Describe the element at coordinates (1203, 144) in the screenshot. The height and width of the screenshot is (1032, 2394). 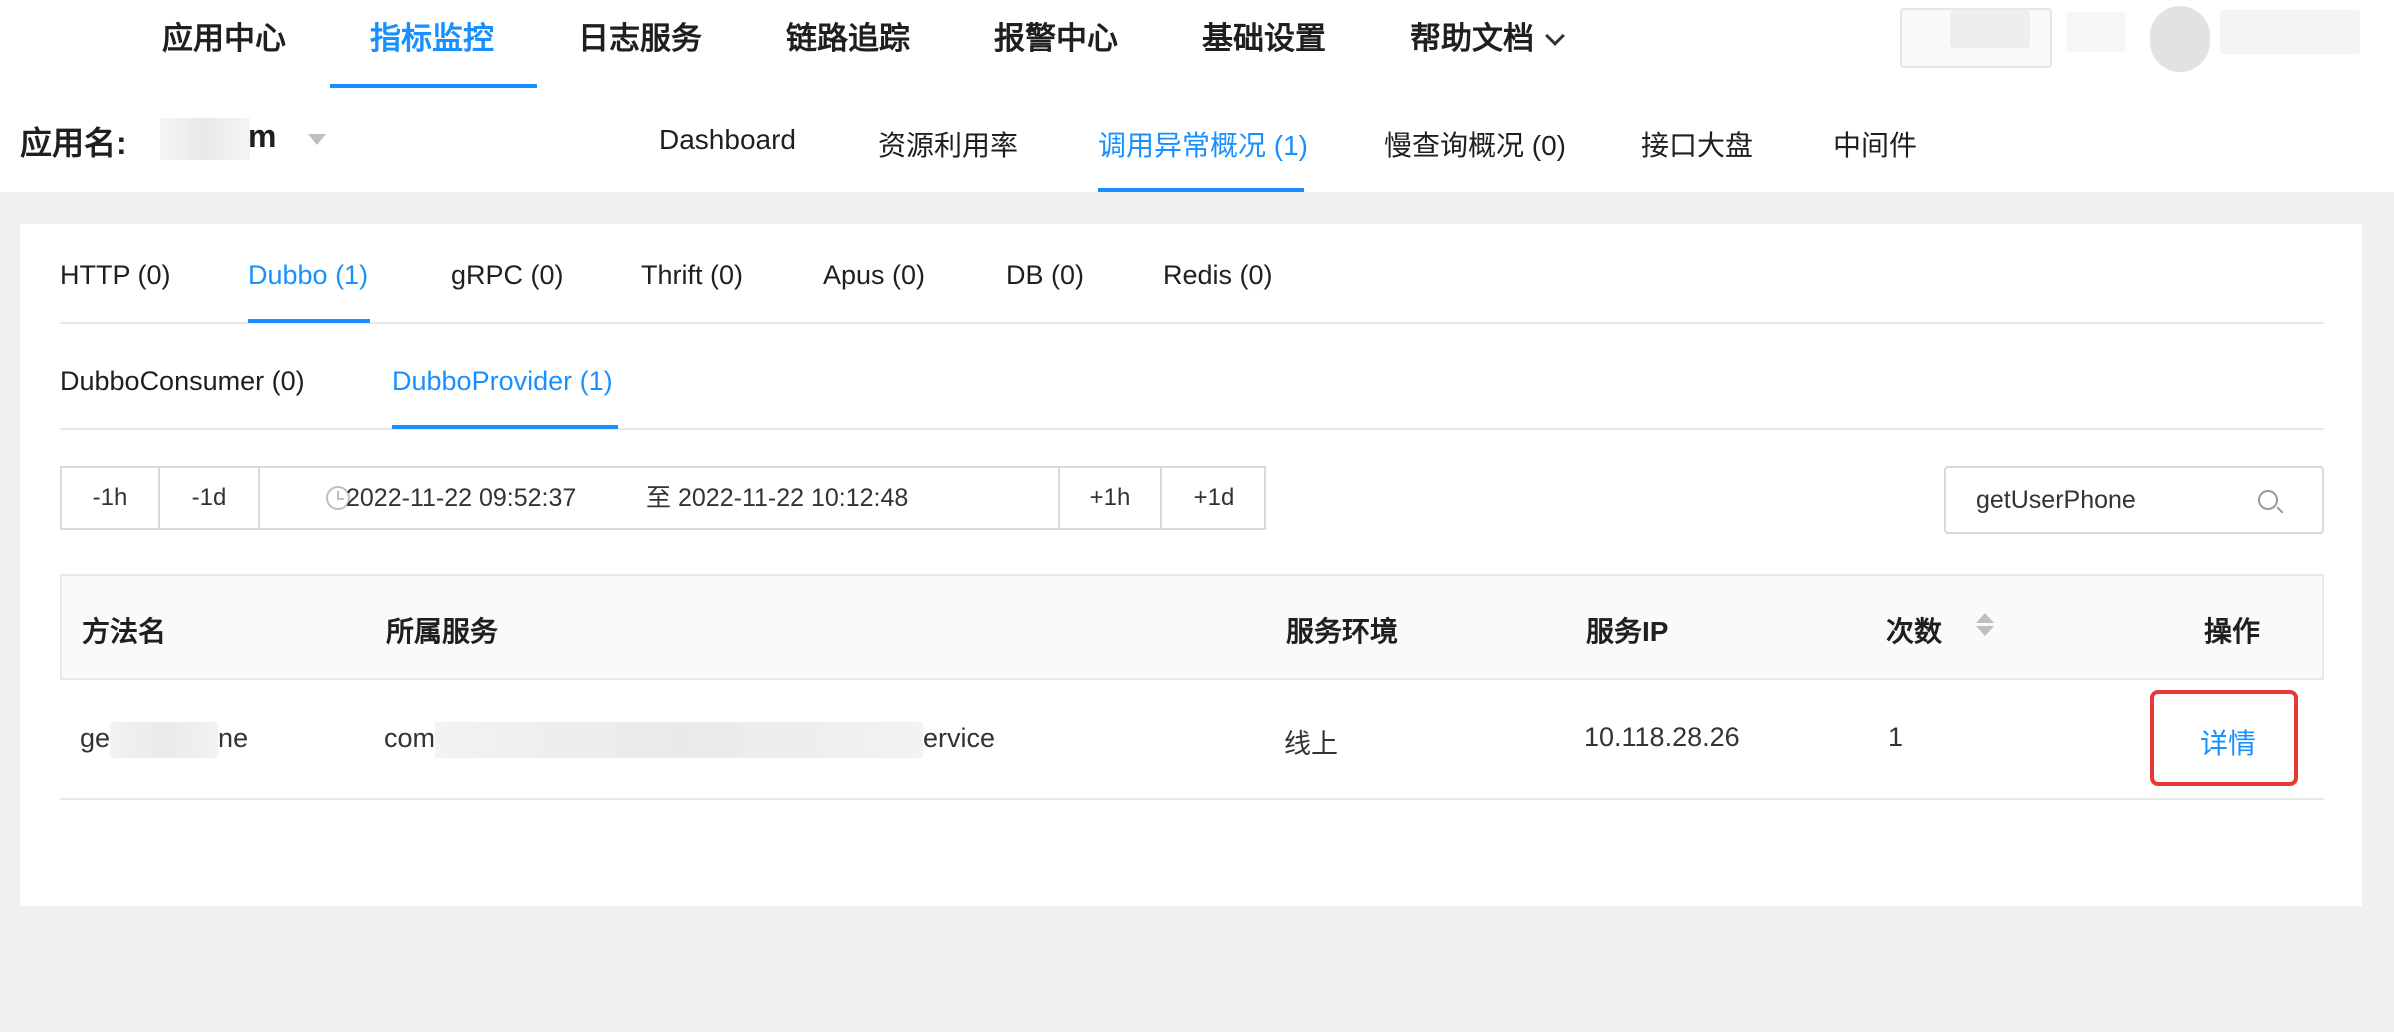
I see `tab-call-exceptions: 调用异常概况 (1)` at that location.